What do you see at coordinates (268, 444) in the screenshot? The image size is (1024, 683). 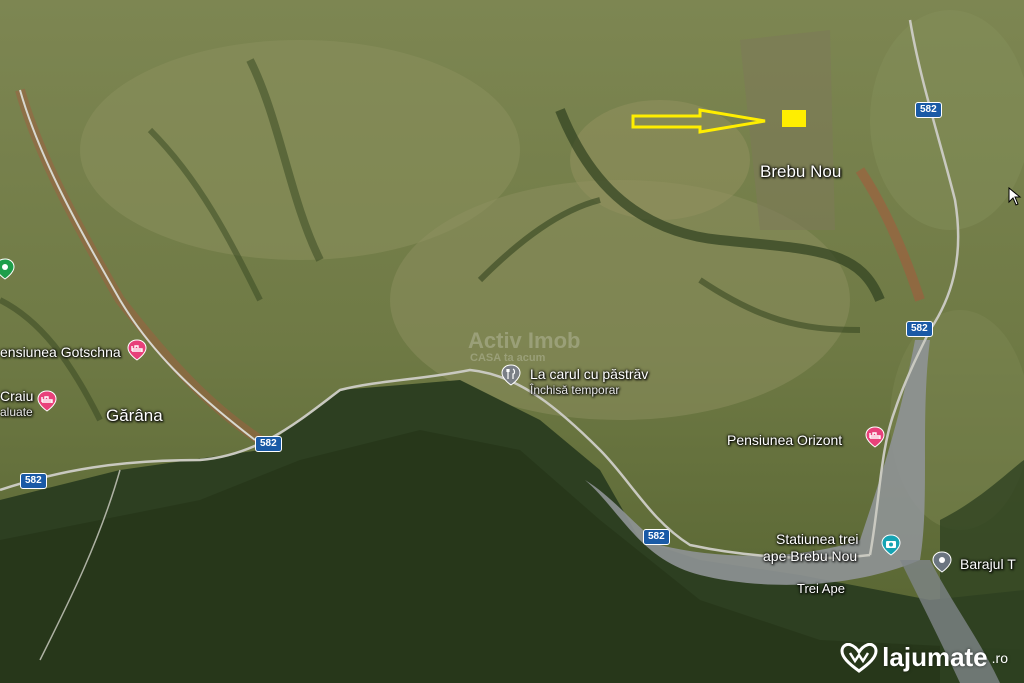 I see `road-shield-582-c: 582` at bounding box center [268, 444].